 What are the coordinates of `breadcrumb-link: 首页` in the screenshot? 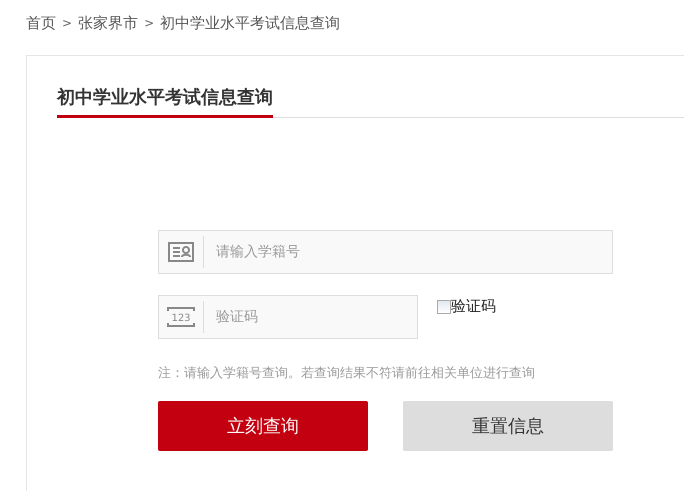 It's located at (41, 23).